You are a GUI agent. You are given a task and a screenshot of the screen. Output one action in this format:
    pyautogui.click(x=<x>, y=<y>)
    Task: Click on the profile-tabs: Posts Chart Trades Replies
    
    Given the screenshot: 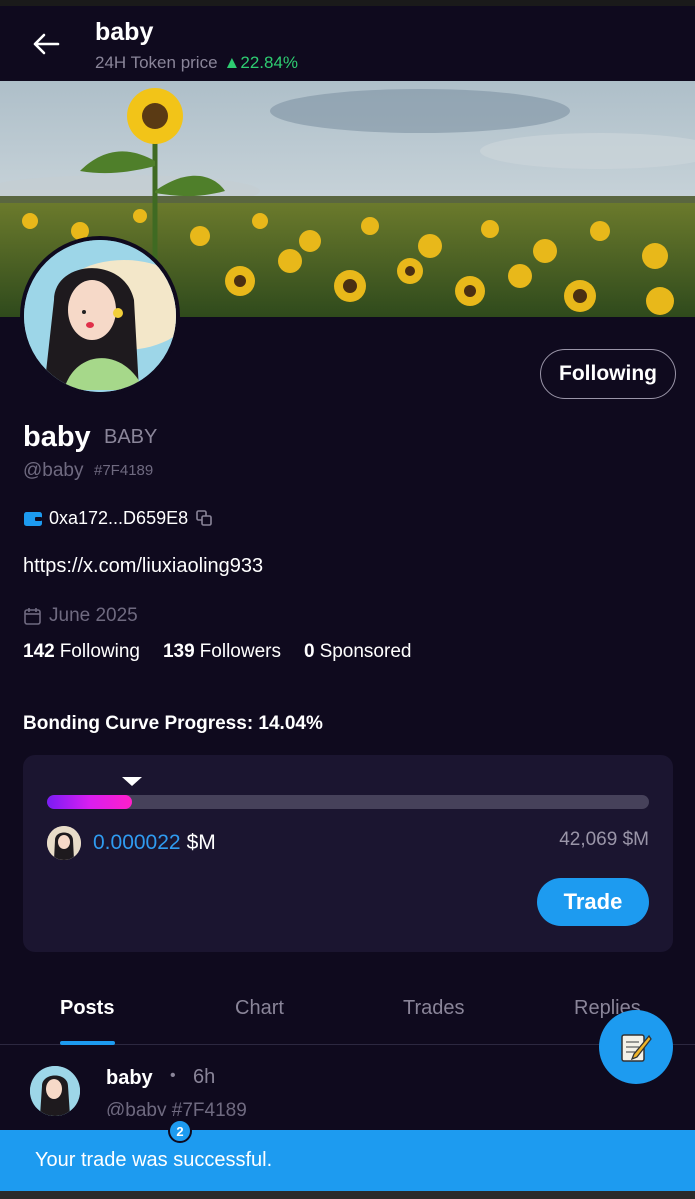 What is the action you would take?
    pyautogui.click(x=347, y=1015)
    